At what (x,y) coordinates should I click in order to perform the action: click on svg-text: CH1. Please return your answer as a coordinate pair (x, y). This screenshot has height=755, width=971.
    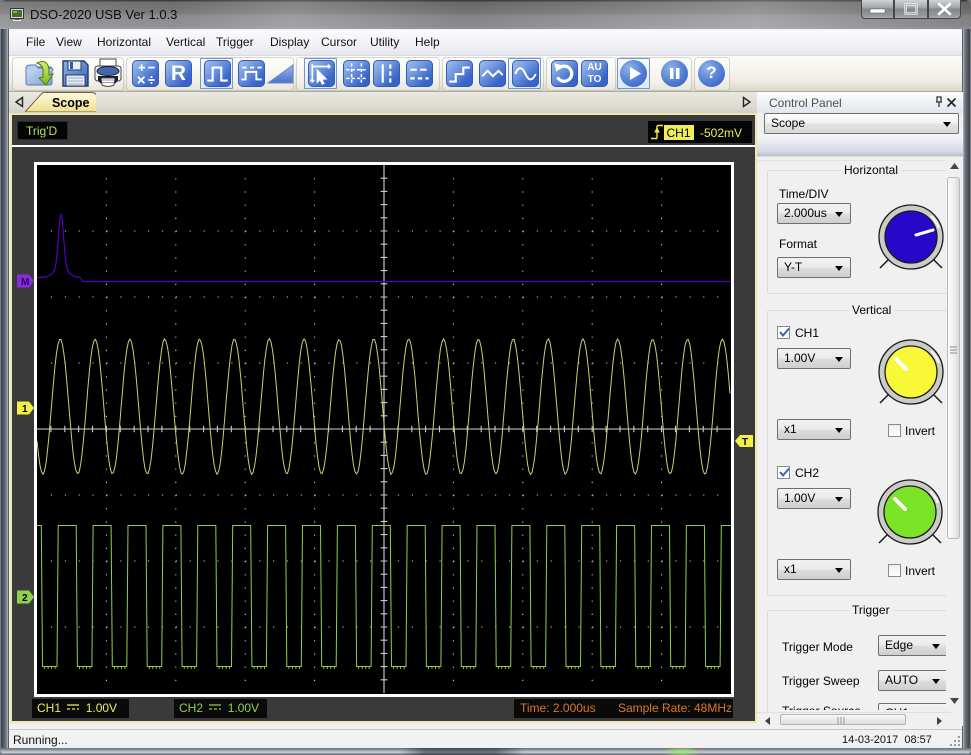
    Looking at the image, I should click on (679, 133).